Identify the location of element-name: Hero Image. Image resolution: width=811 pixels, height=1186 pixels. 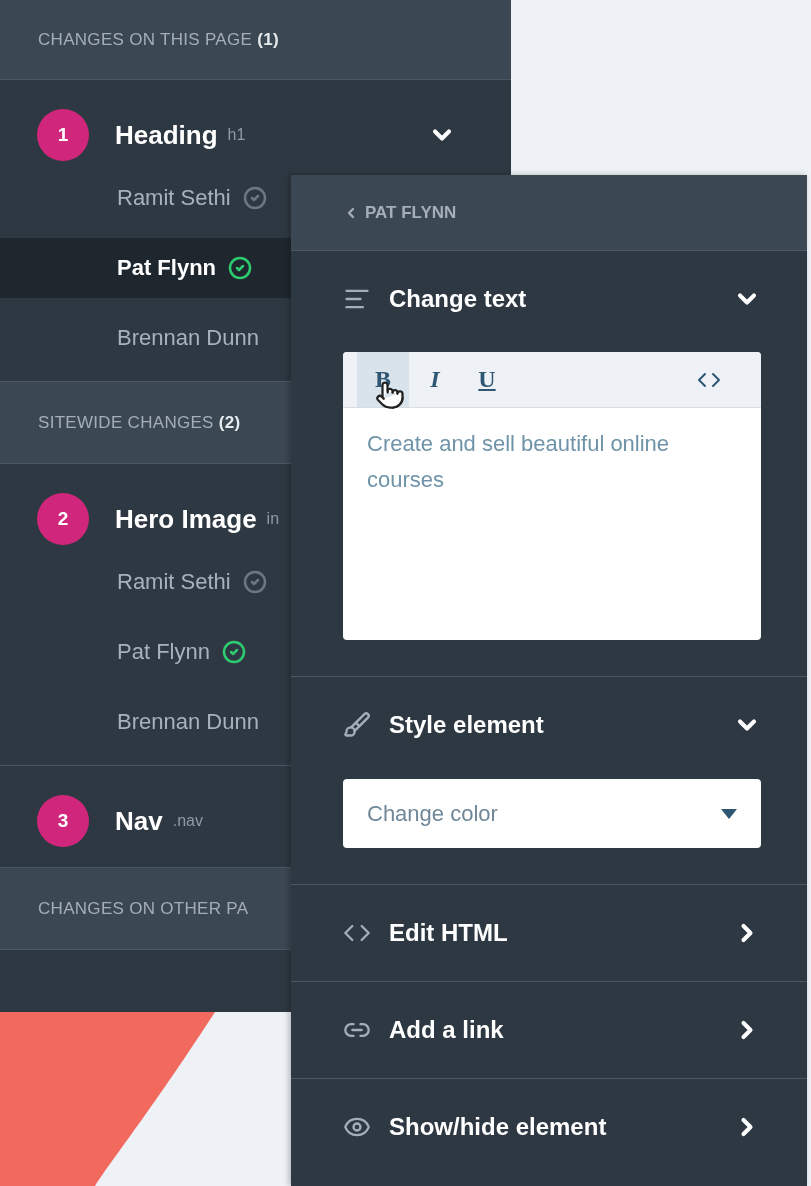
(186, 519).